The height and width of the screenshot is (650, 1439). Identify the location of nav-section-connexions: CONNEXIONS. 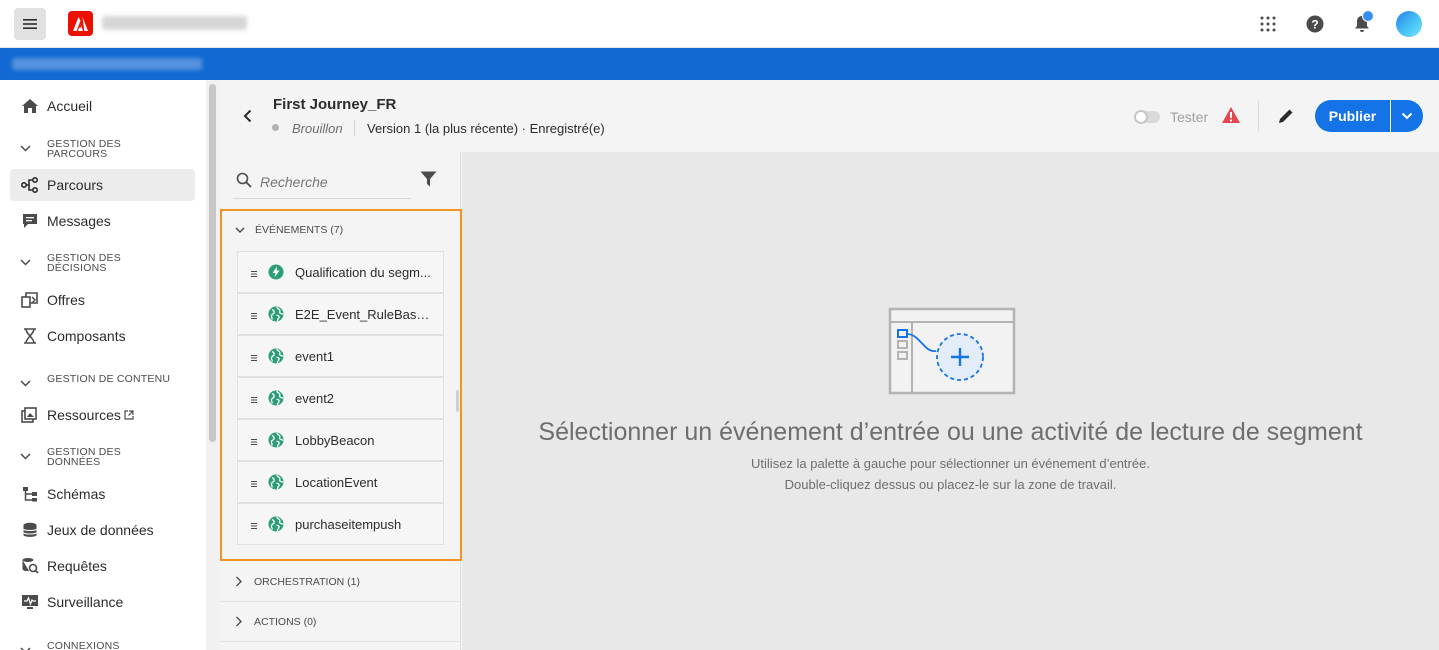
(70, 645).